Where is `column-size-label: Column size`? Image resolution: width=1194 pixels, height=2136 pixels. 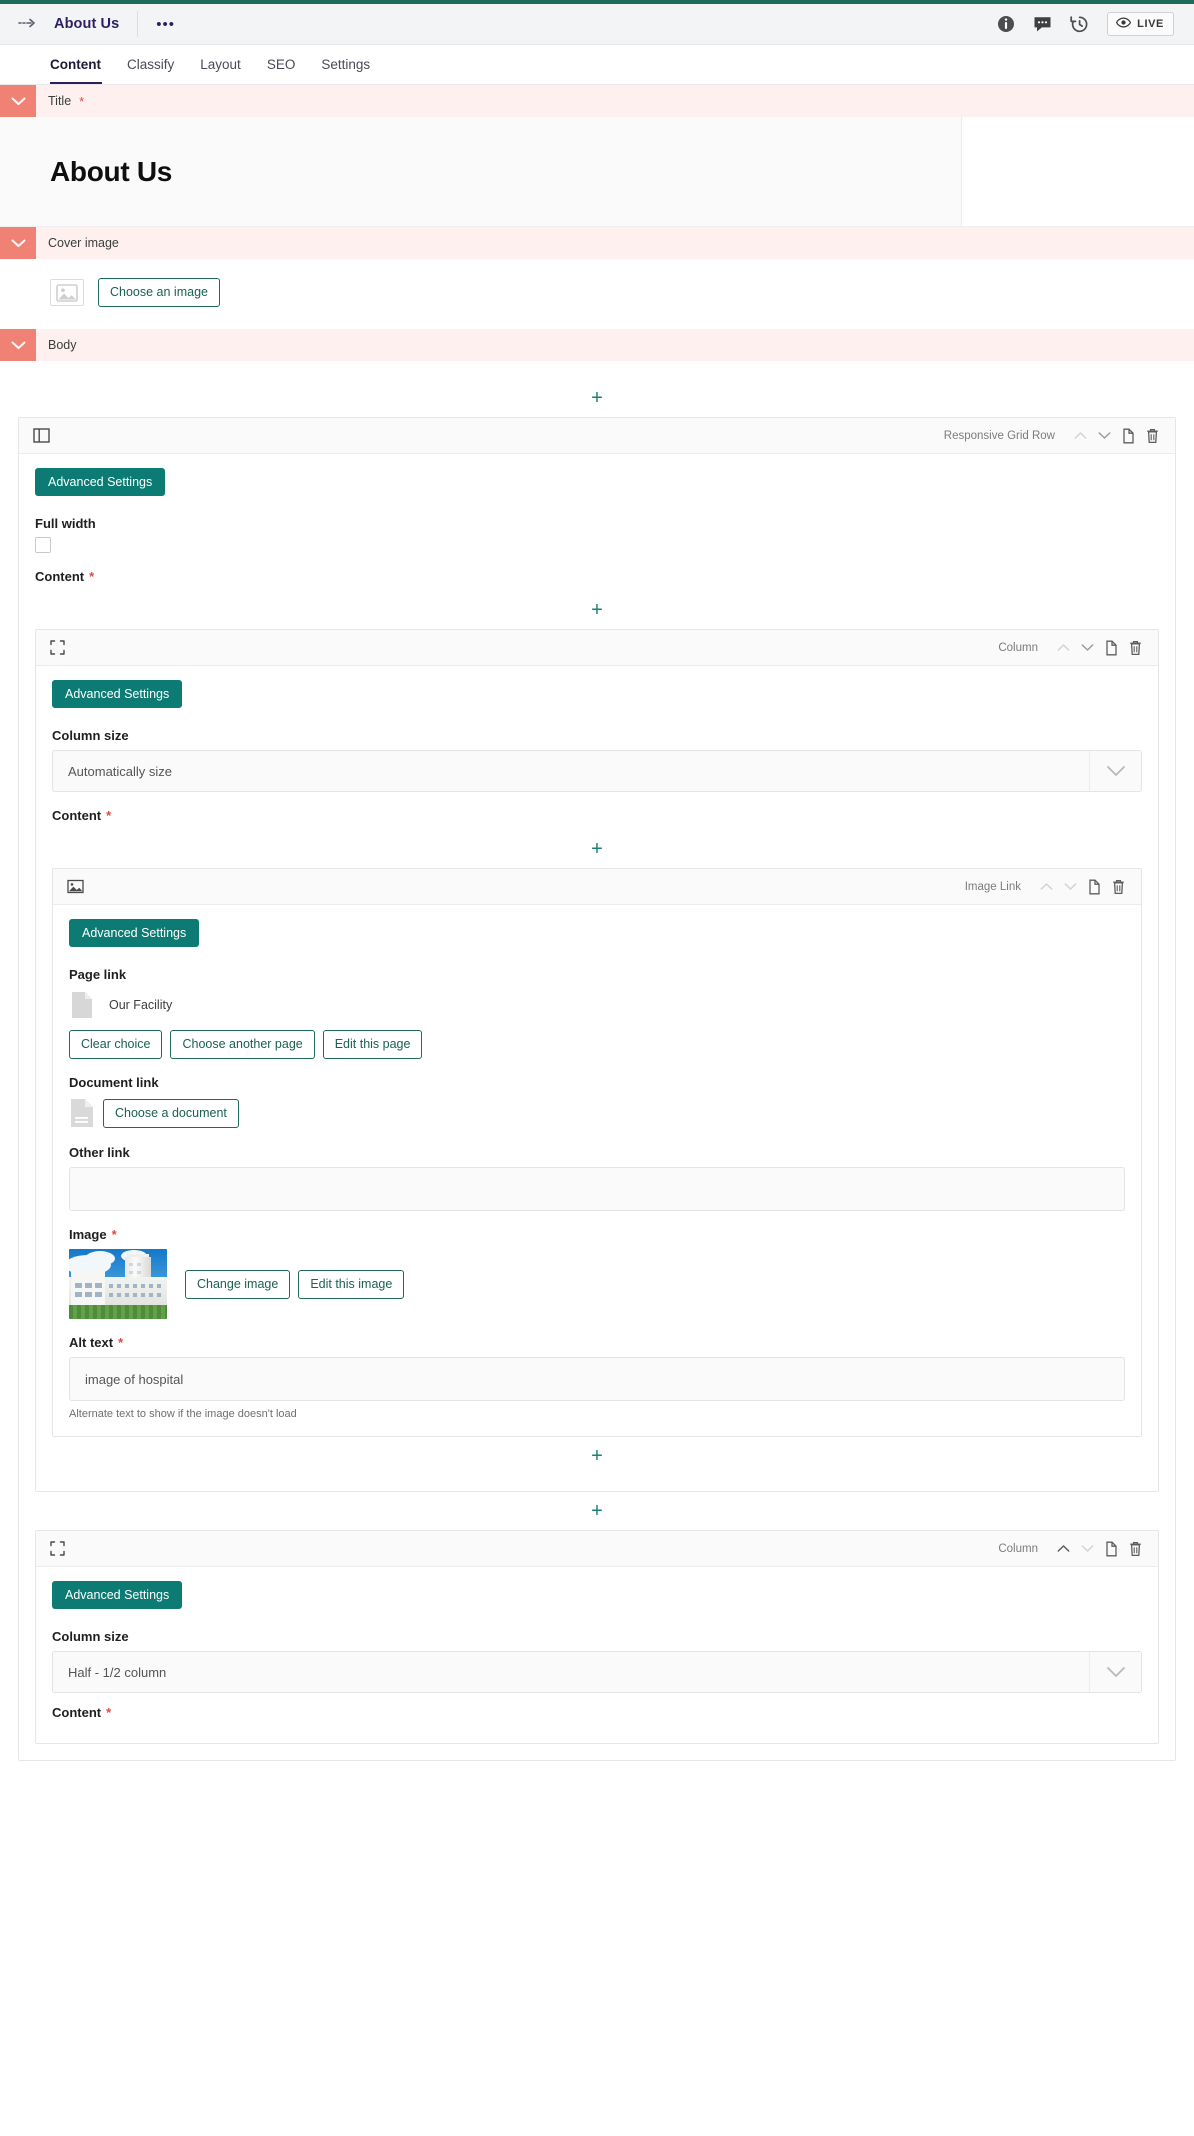 column-size-label: Column size is located at coordinates (597, 735).